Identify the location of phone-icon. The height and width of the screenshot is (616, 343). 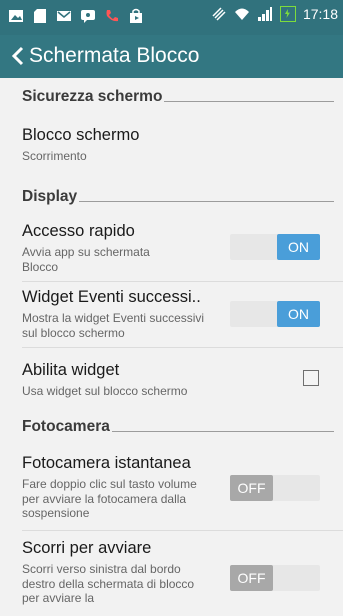
(112, 16).